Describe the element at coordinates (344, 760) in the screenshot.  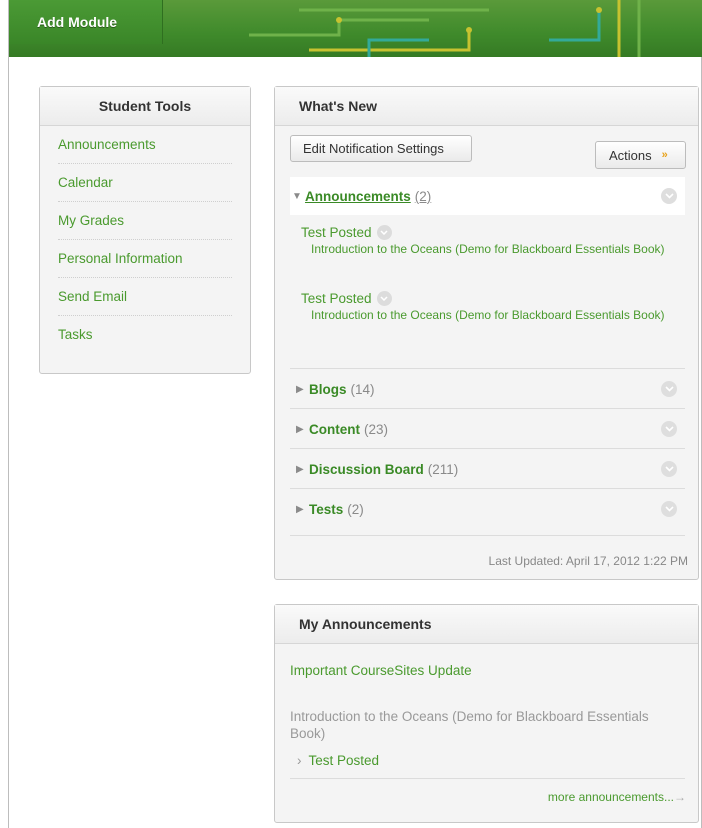
I see `announcement-item-label: Test Posted` at that location.